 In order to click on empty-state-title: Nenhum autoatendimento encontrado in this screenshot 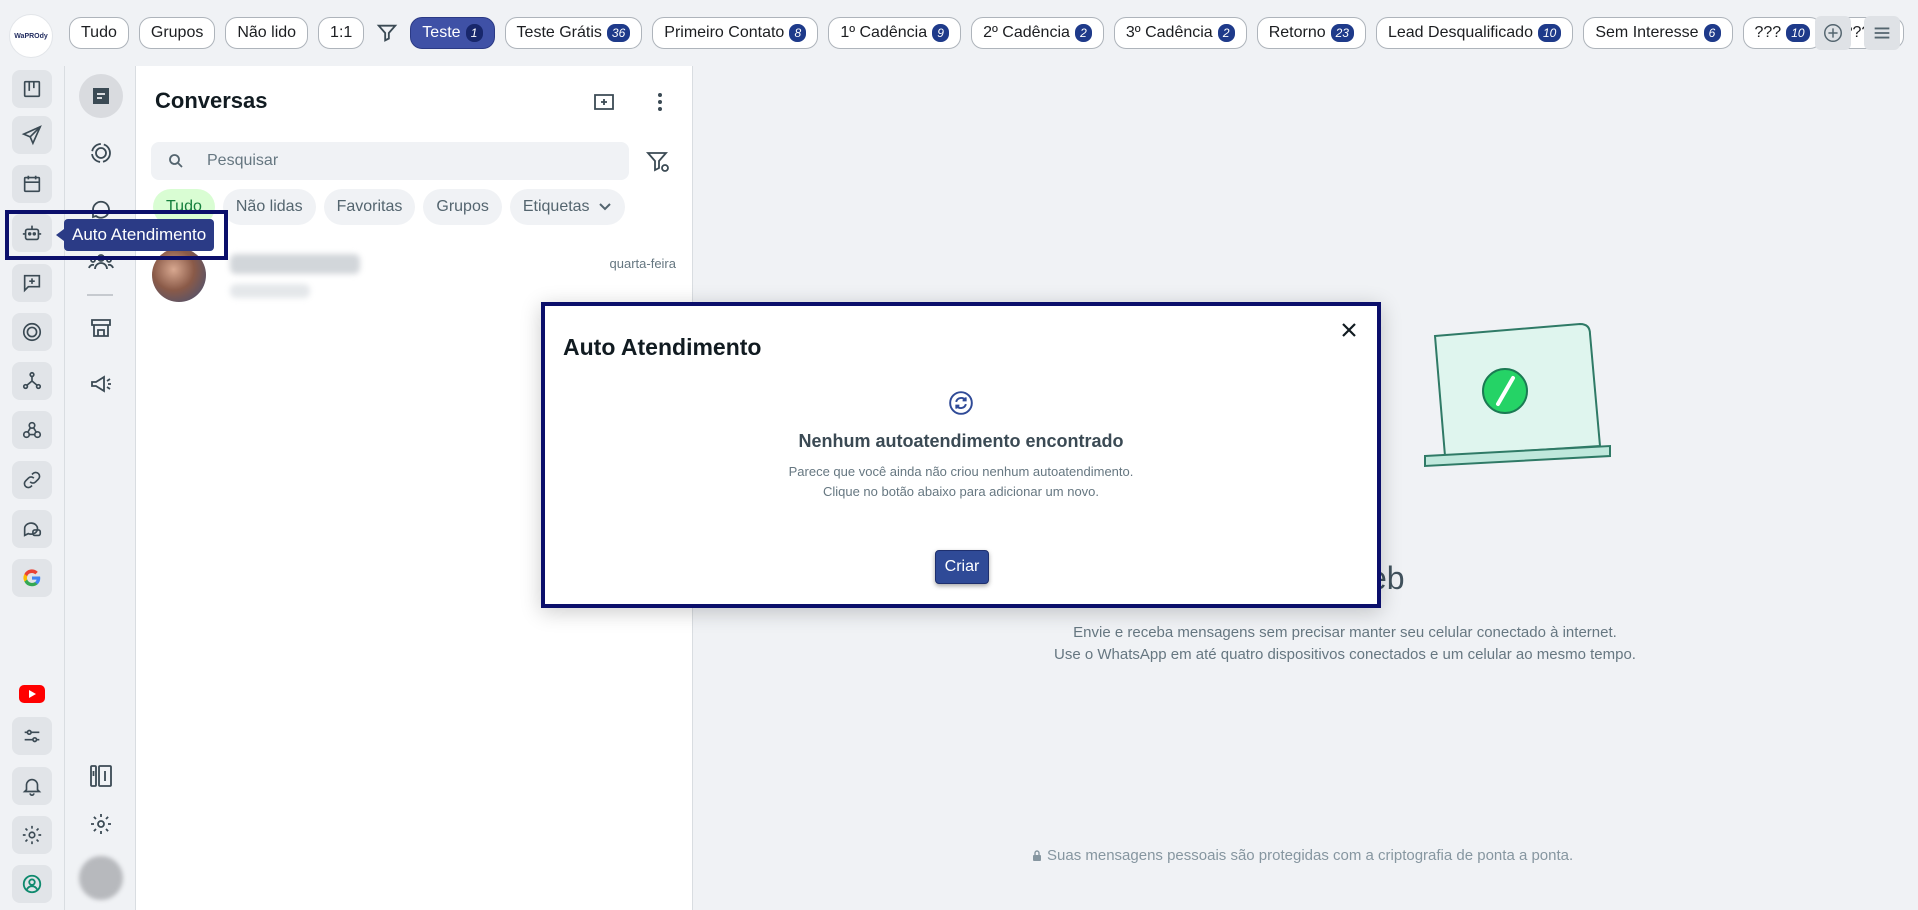, I will do `click(961, 441)`.